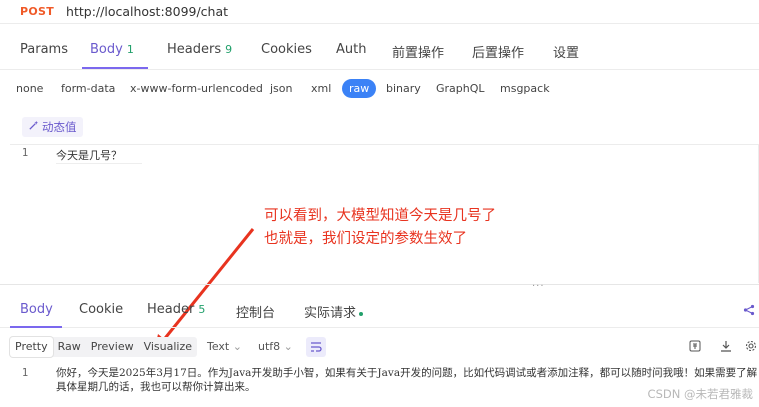 The height and width of the screenshot is (407, 759). Describe the element at coordinates (255, 311) in the screenshot. I see `response-tab-console: 控制台` at that location.